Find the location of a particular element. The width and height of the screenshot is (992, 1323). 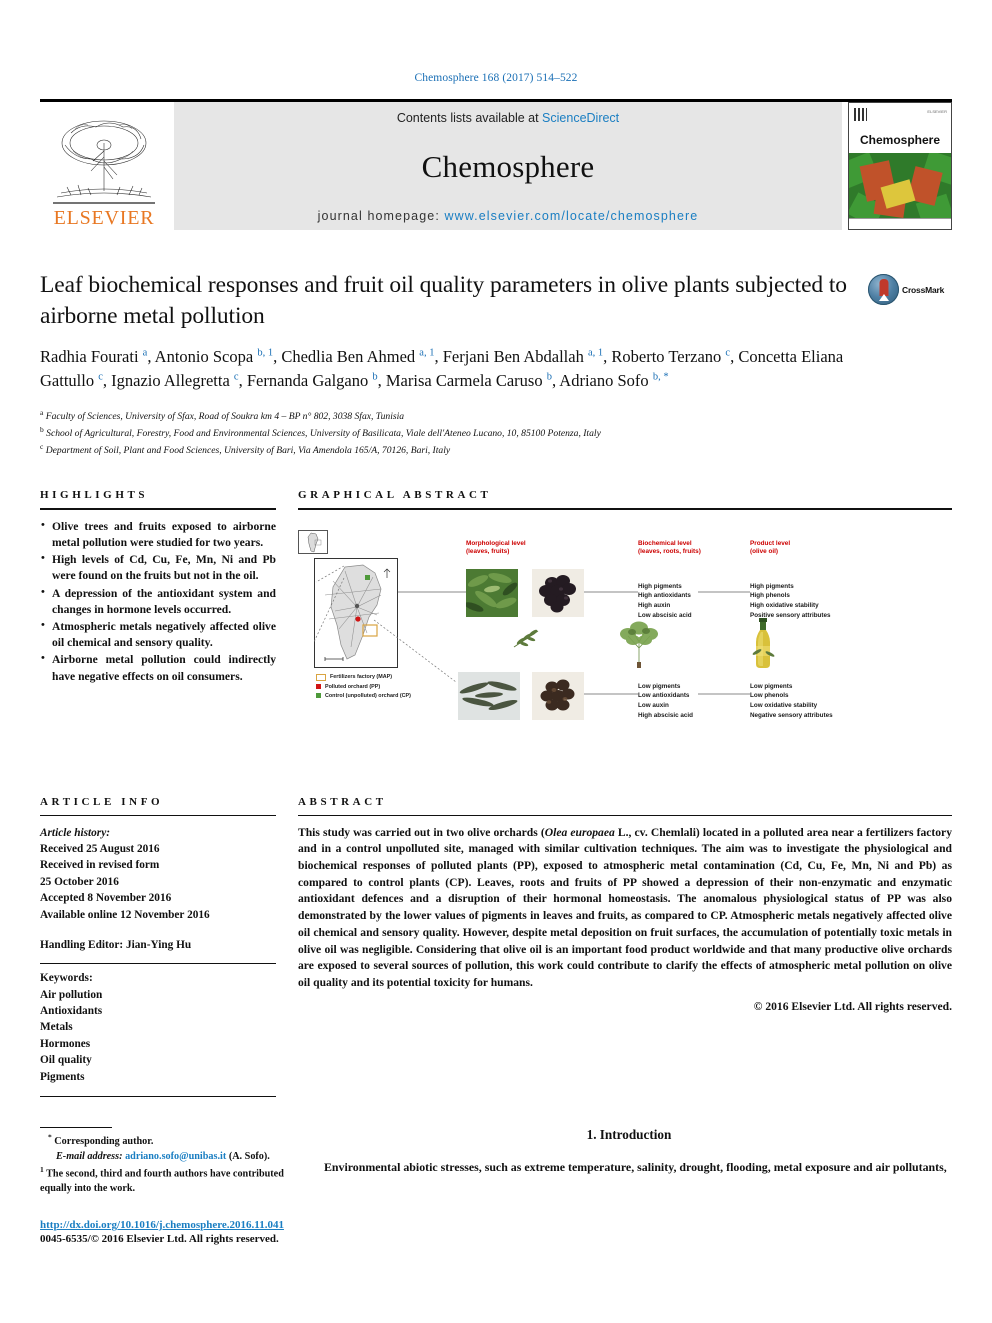

cover-publisher-mark: ELSEVIER is located at coordinates (937, 111).